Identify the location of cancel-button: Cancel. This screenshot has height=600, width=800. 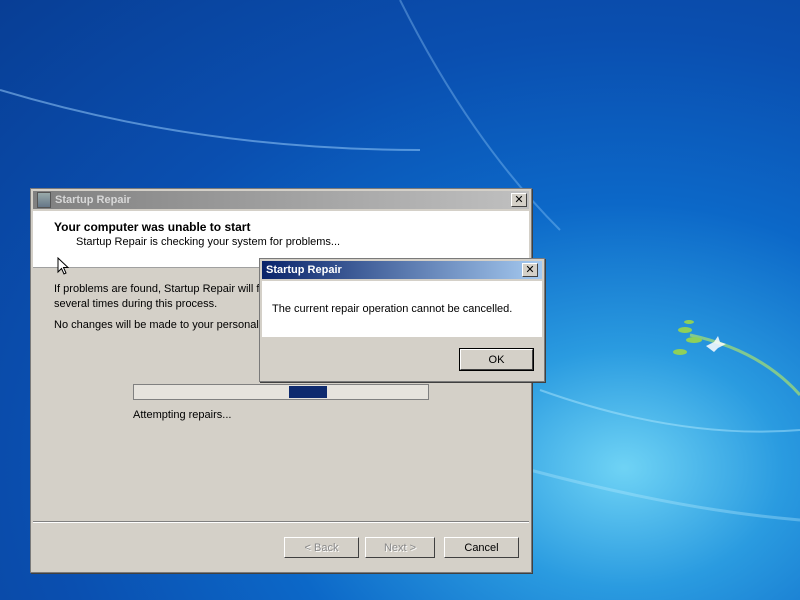
(481, 547).